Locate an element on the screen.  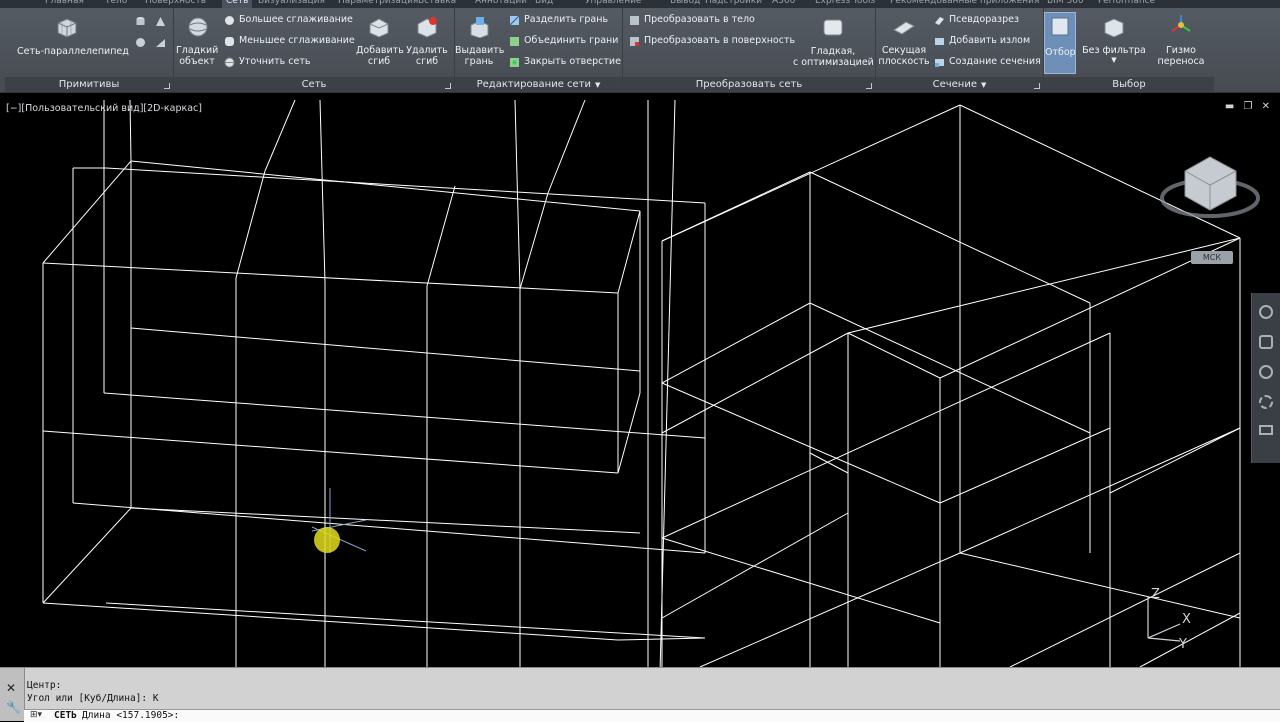
ribbon-tab: Надстройки is located at coordinates (733, 4).